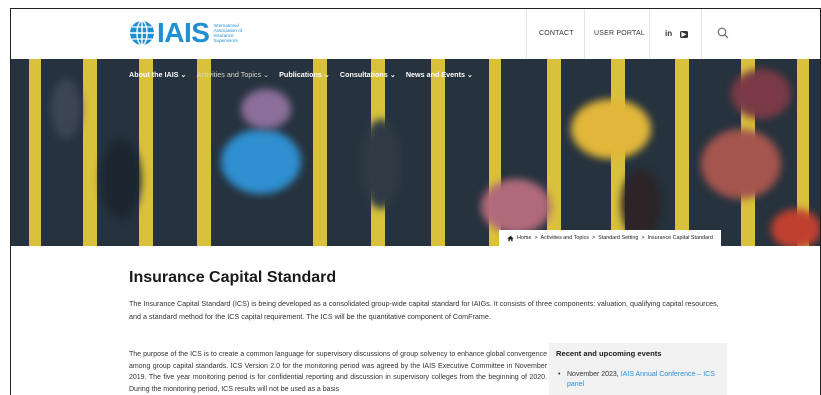 The width and height of the screenshot is (821, 395). I want to click on breadcrumb-standard-setting: Standard Setting, so click(618, 238).